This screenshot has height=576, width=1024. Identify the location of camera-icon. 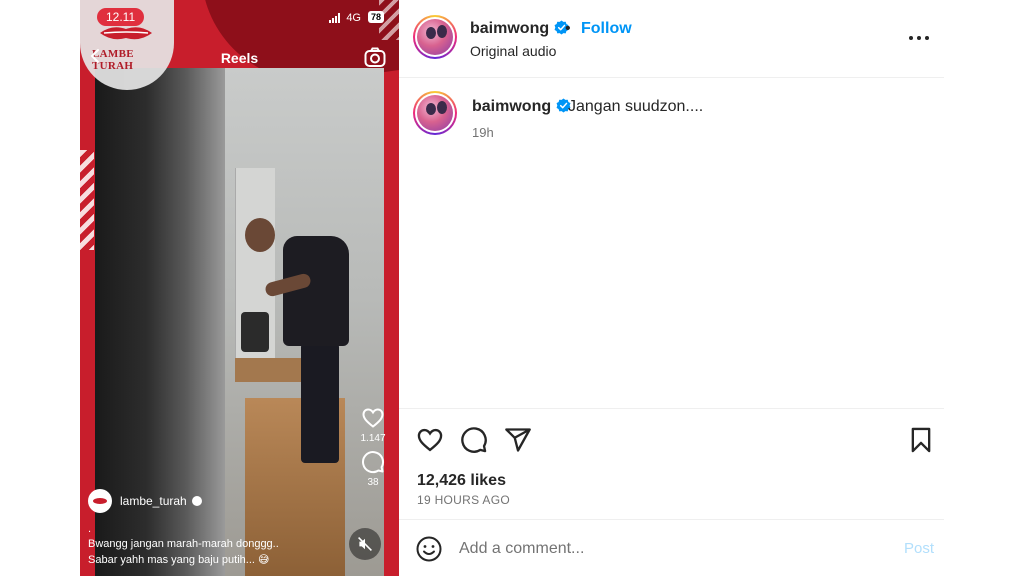
(375, 58).